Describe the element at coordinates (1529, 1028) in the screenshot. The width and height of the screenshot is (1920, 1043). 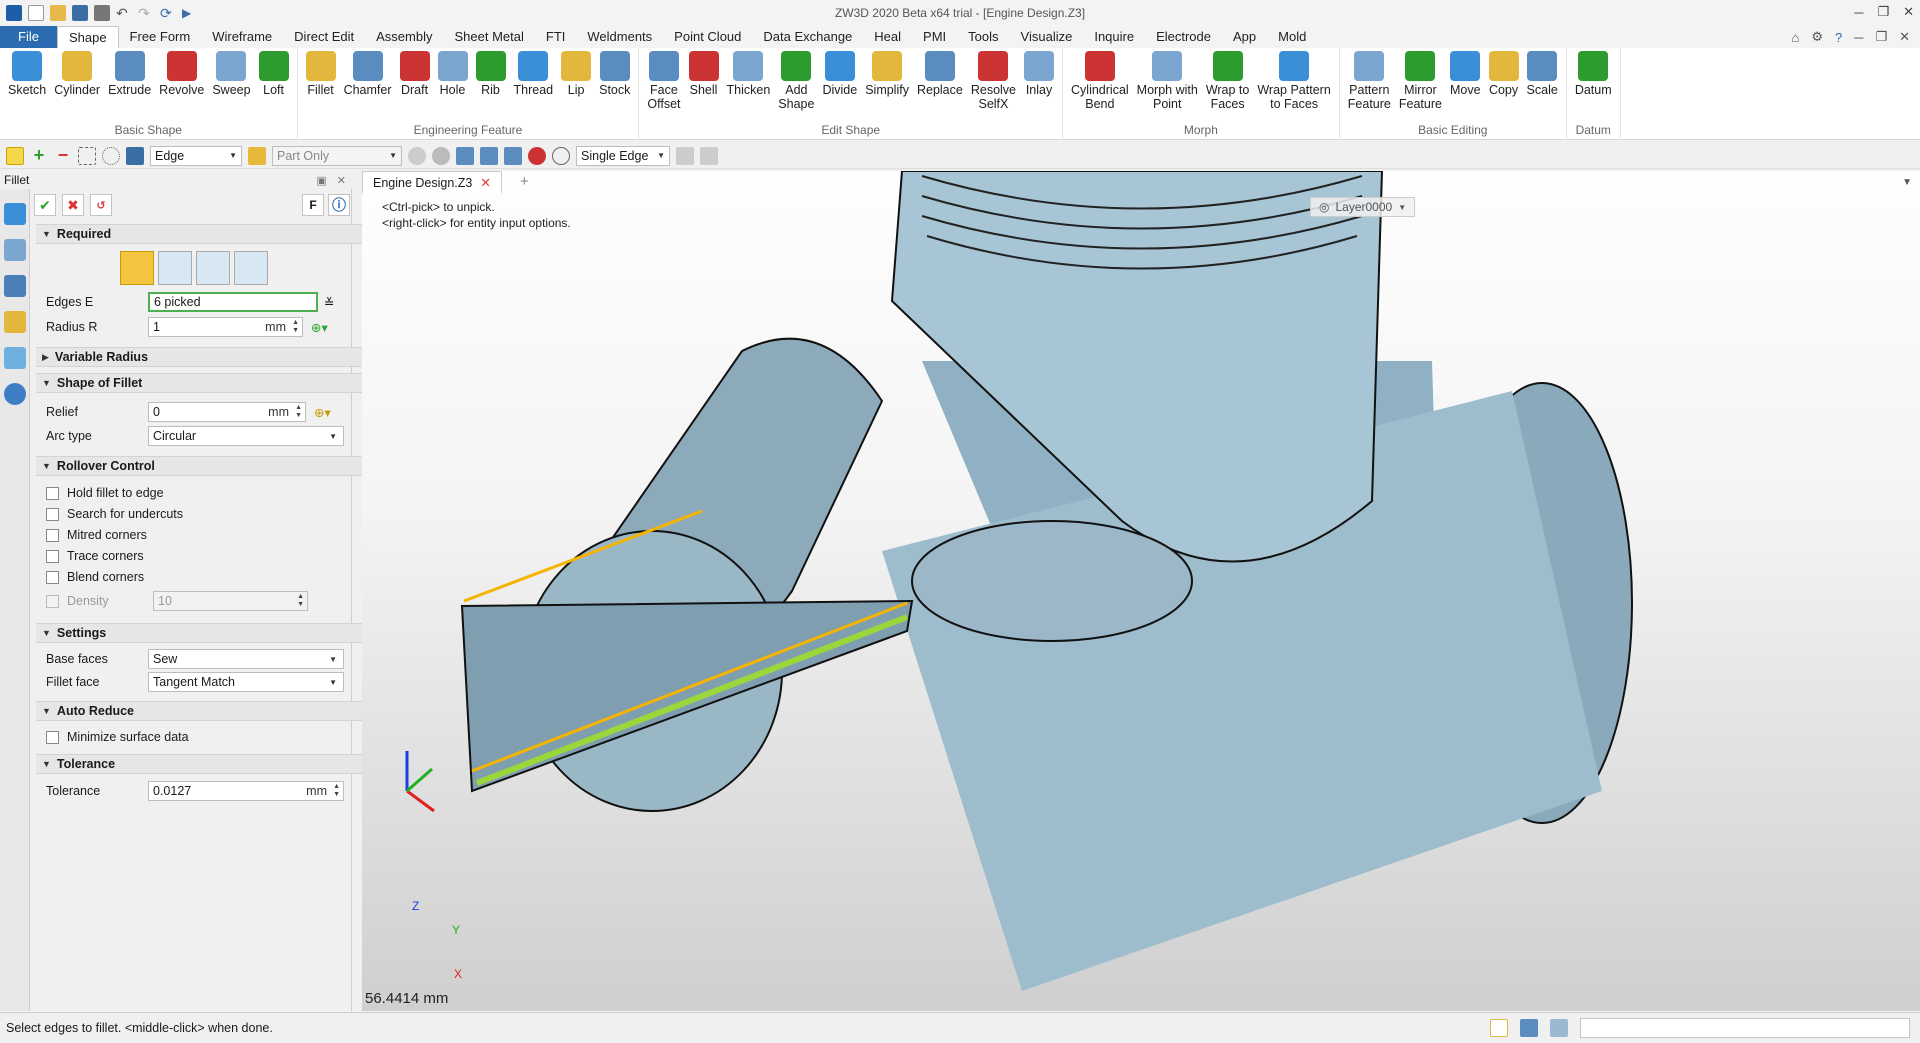
I see `status-screen-icon` at that location.